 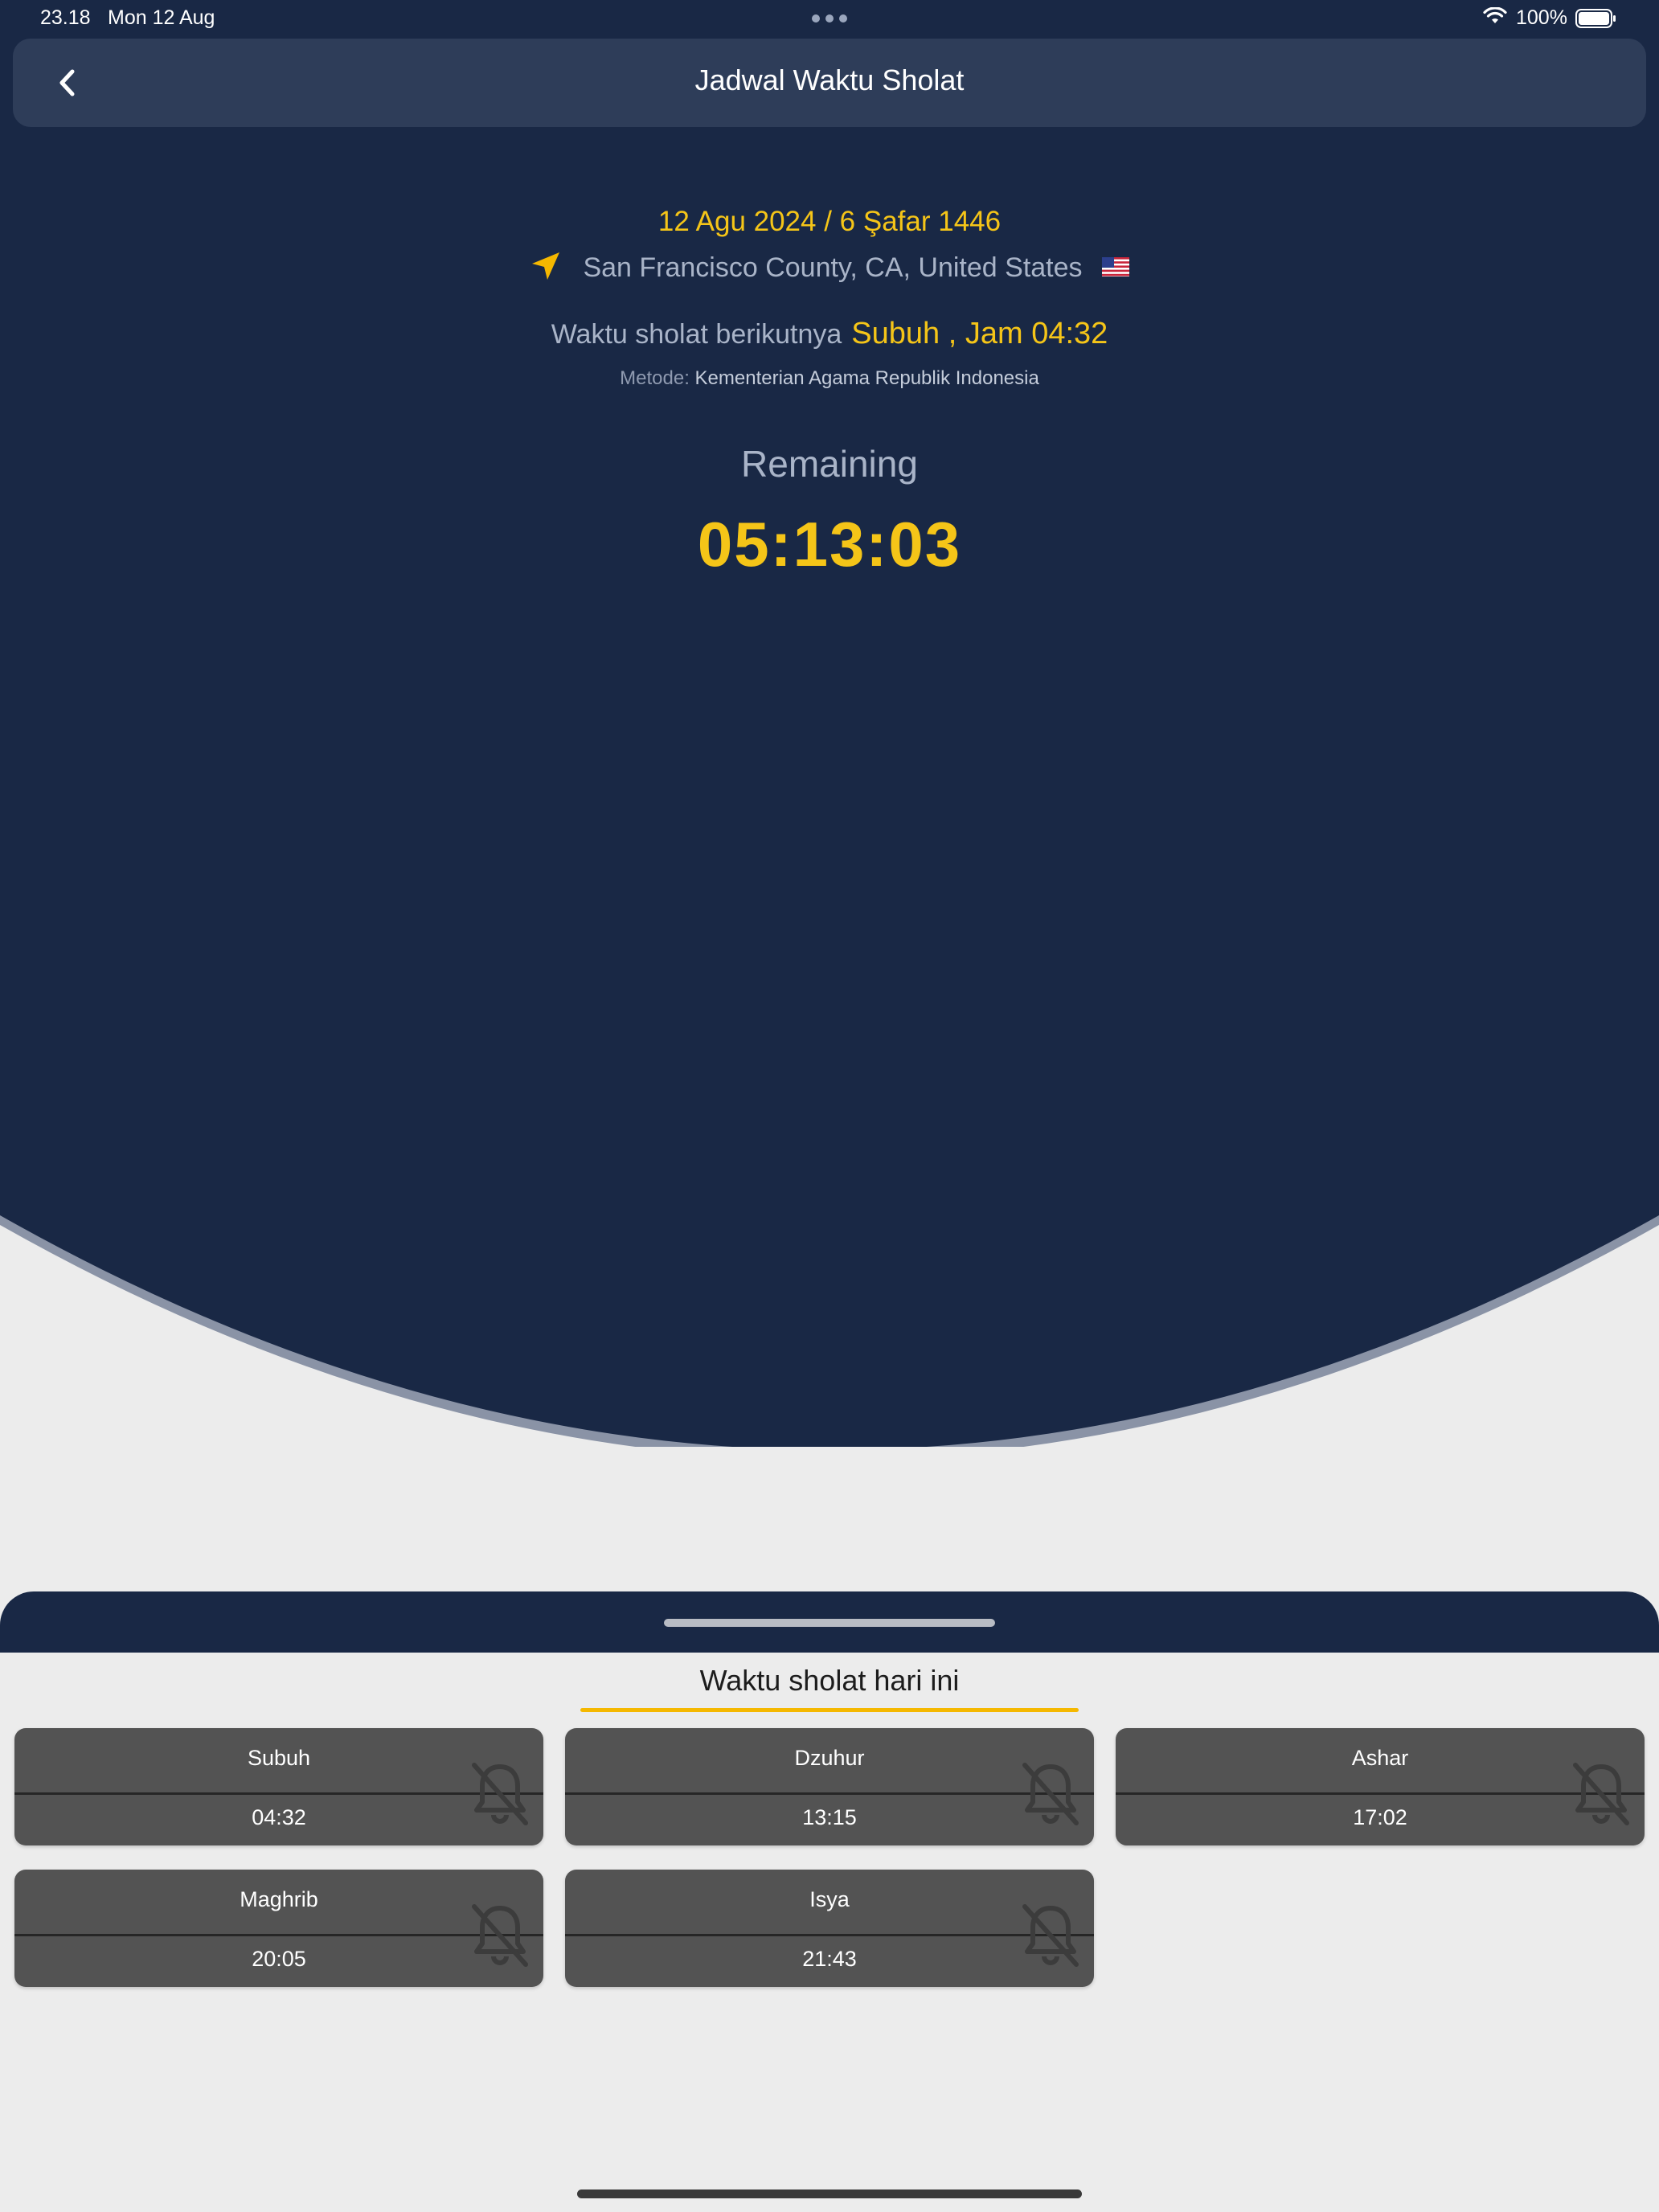 I want to click on wifi-icon, so click(x=1495, y=15).